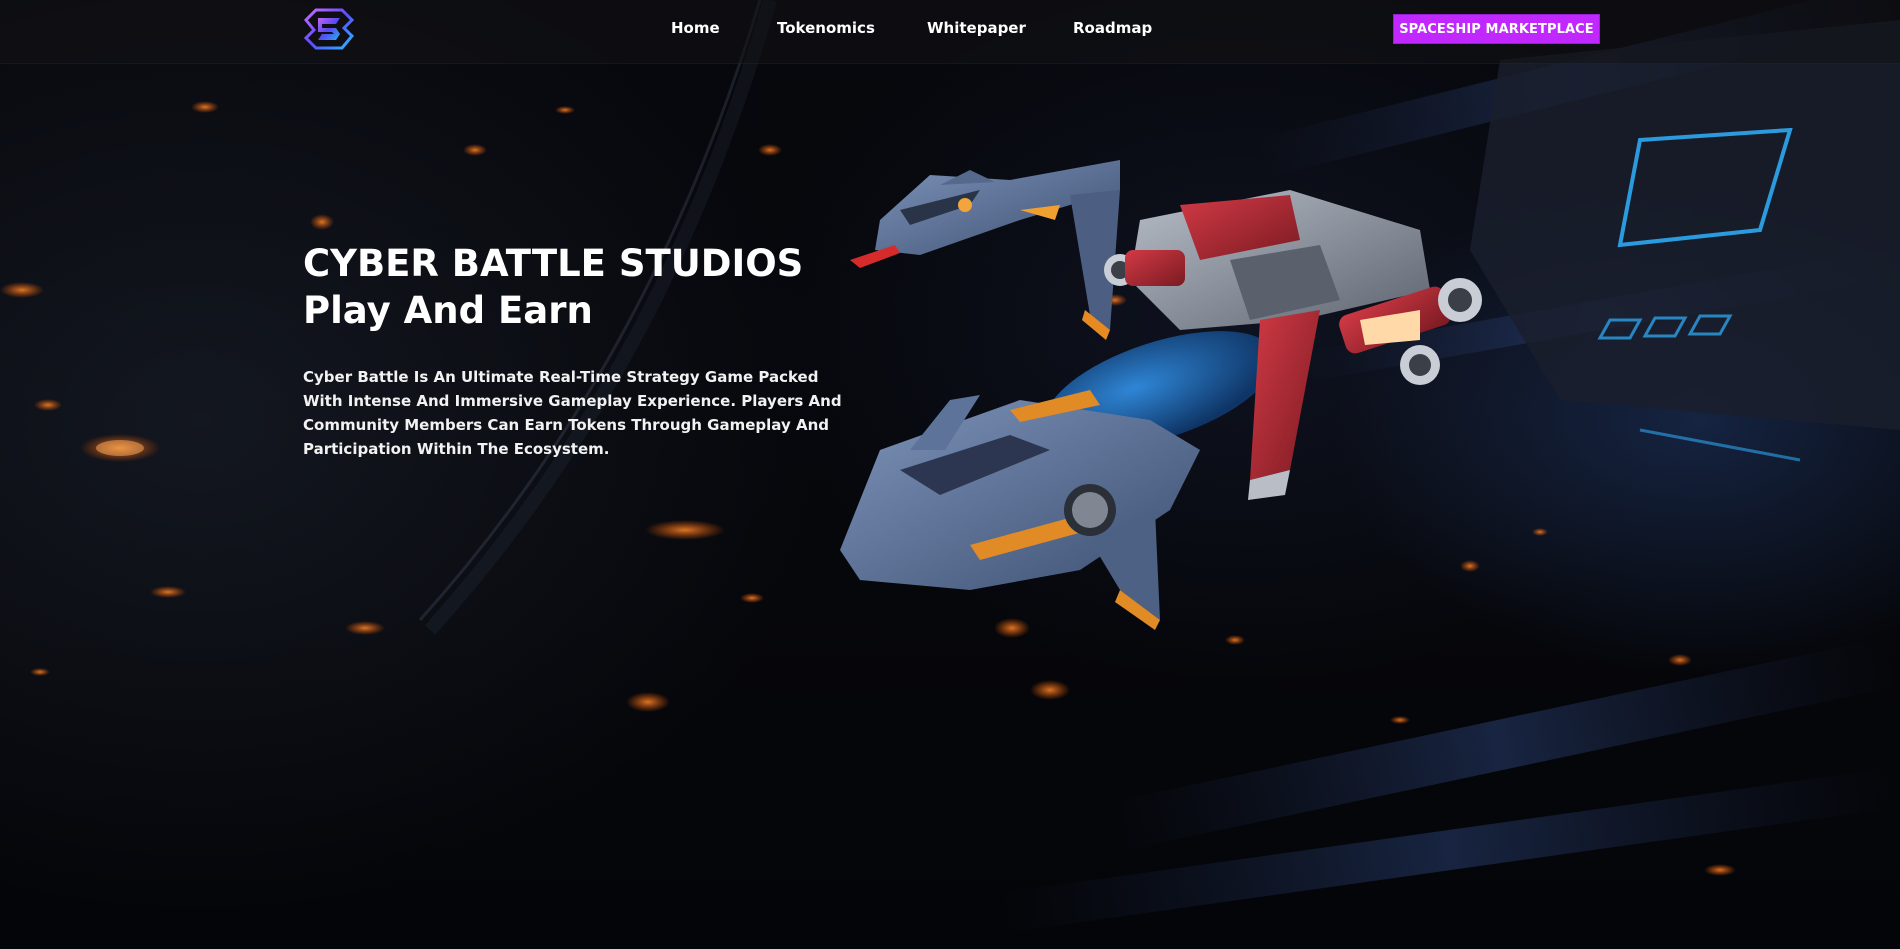  What do you see at coordinates (1496, 29) in the screenshot?
I see `spaceship-marketplace-button: SPACESHIP MARKETPLACE` at bounding box center [1496, 29].